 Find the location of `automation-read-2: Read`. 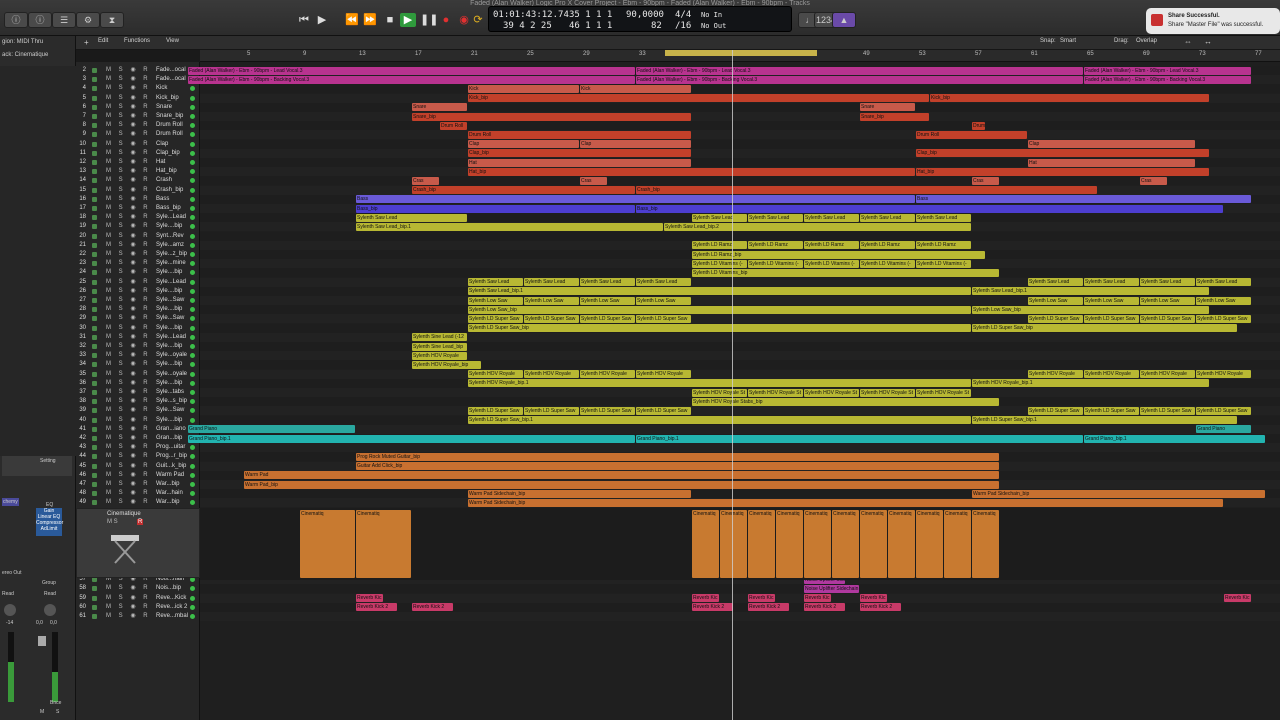

automation-read-2: Read is located at coordinates (50, 594).